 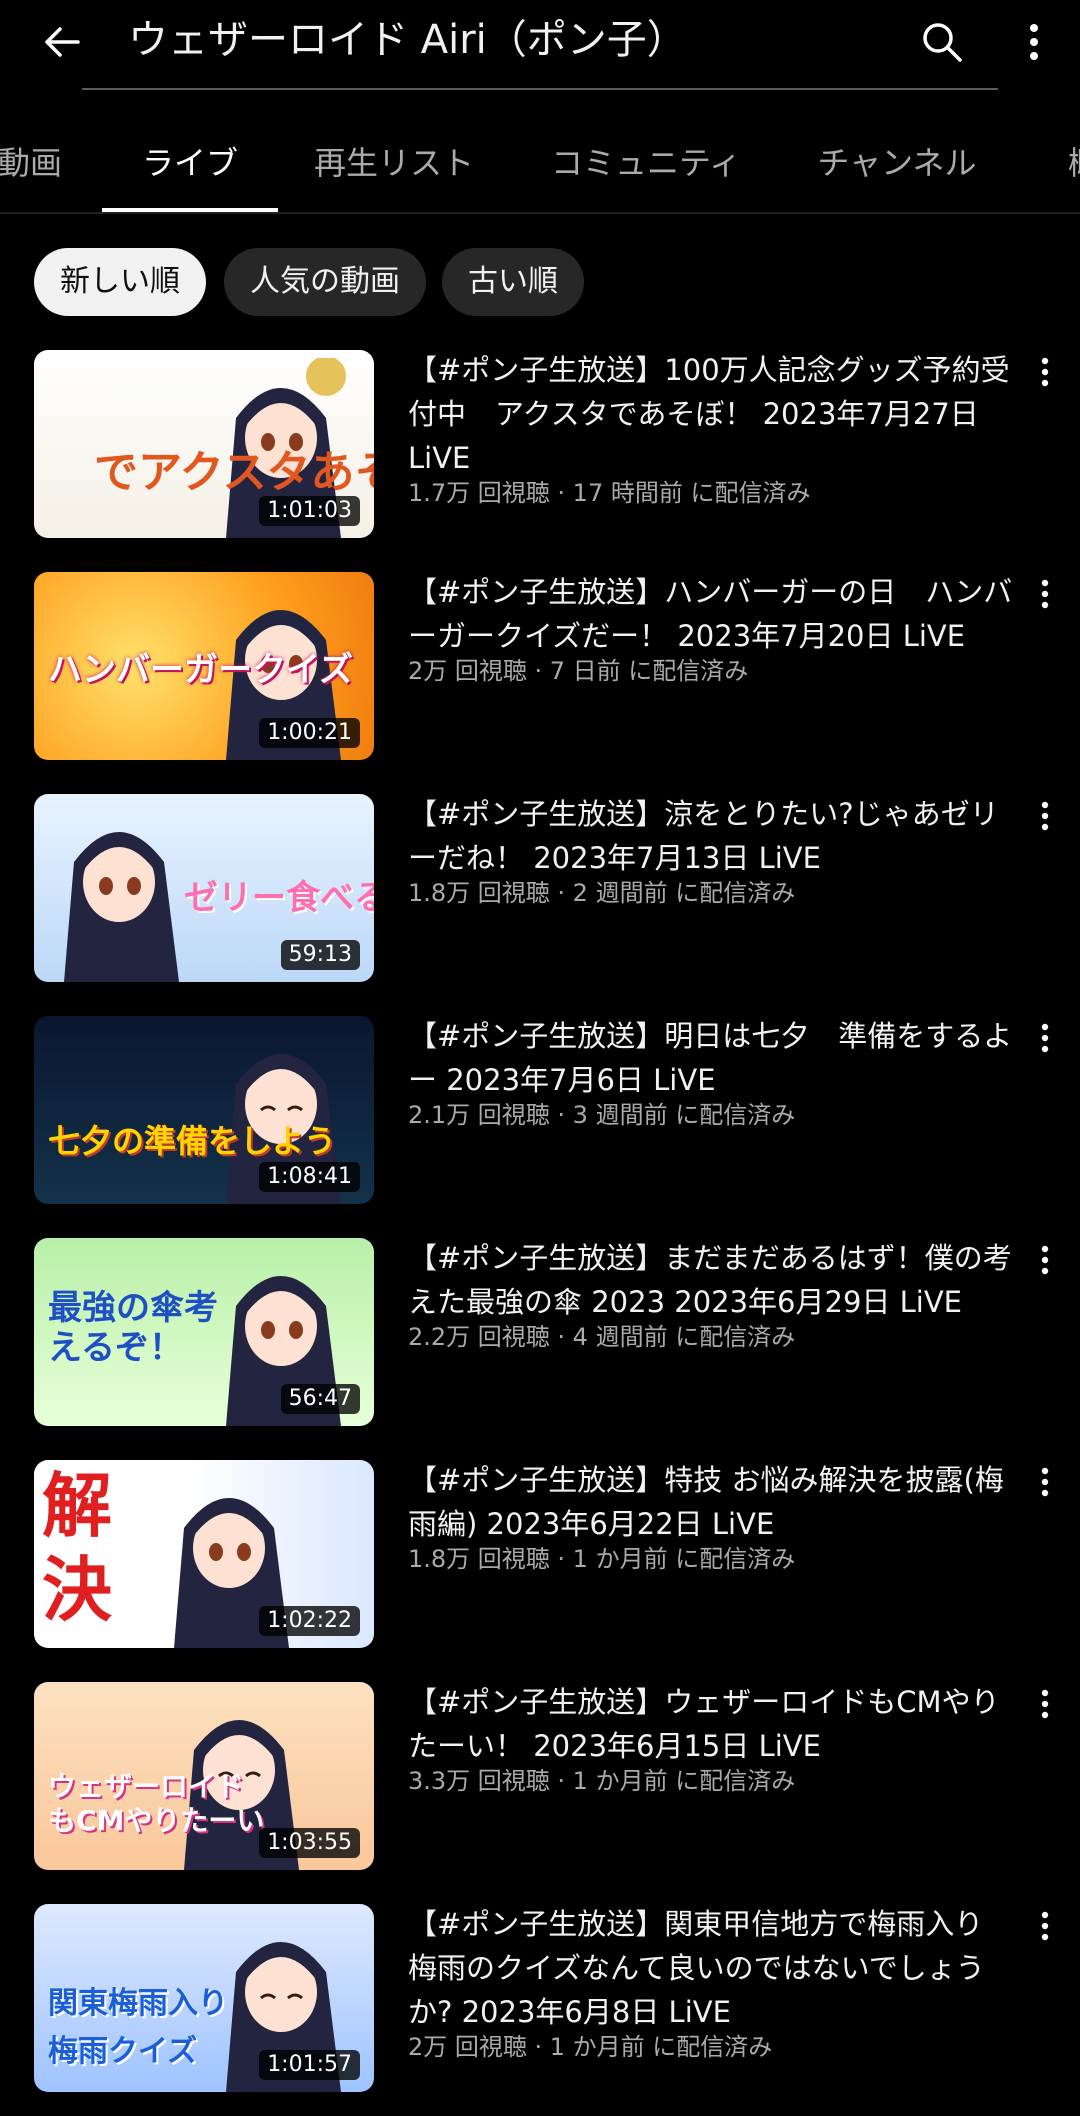 I want to click on video-thumbnail: ハンバーガークイズ 1:00:21, so click(x=204, y=666).